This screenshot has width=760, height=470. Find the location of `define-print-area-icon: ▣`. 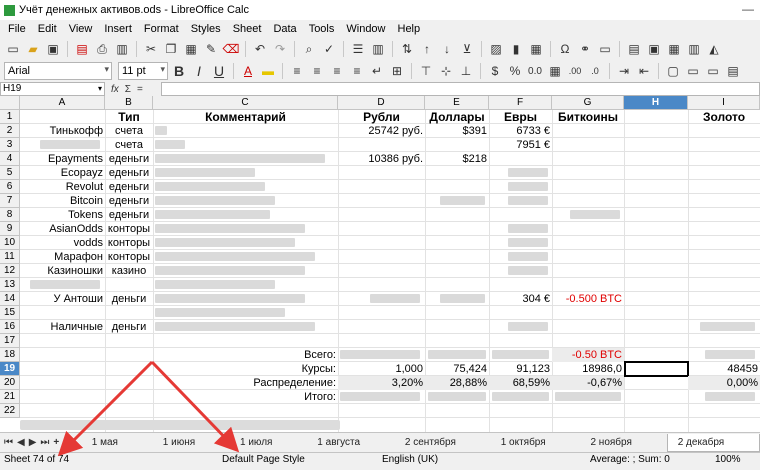

define-print-area-icon: ▣ is located at coordinates (654, 49).